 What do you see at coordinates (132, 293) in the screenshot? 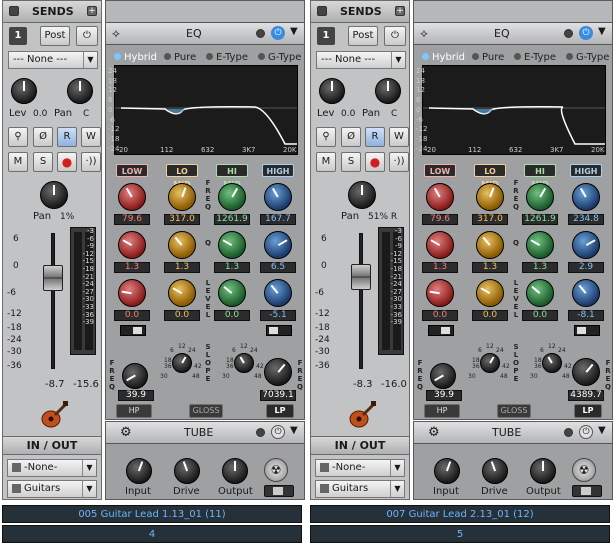
I see `band-low-q-knob` at bounding box center [132, 293].